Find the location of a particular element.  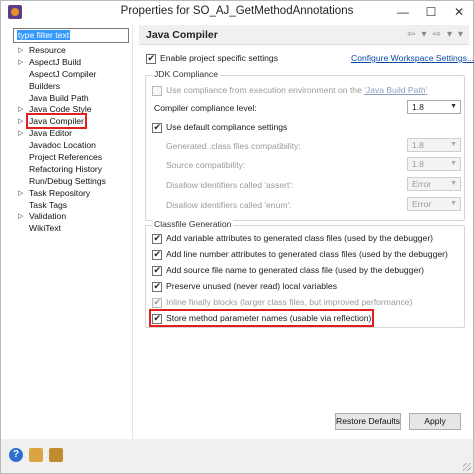

classfile-generation-title: Classfile Generation is located at coordinates (193, 224).